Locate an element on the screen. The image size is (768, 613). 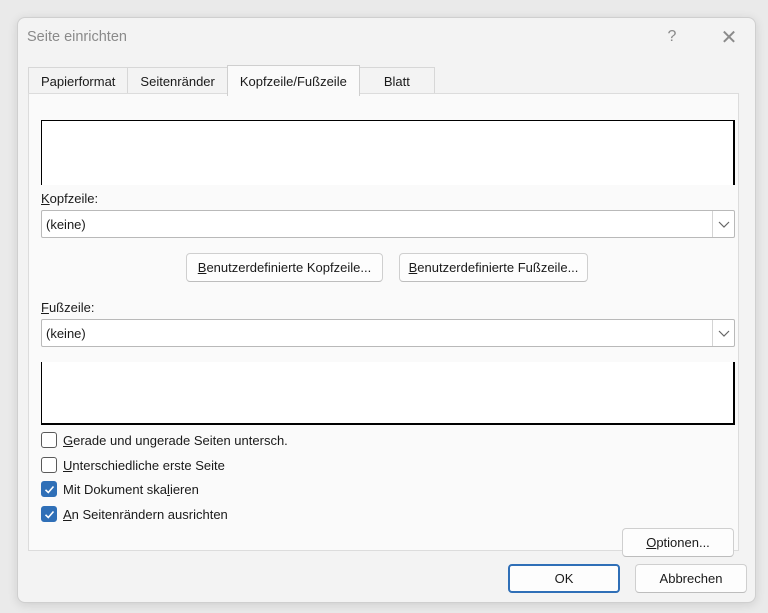
footer-label: Fußzeile: is located at coordinates (68, 307).